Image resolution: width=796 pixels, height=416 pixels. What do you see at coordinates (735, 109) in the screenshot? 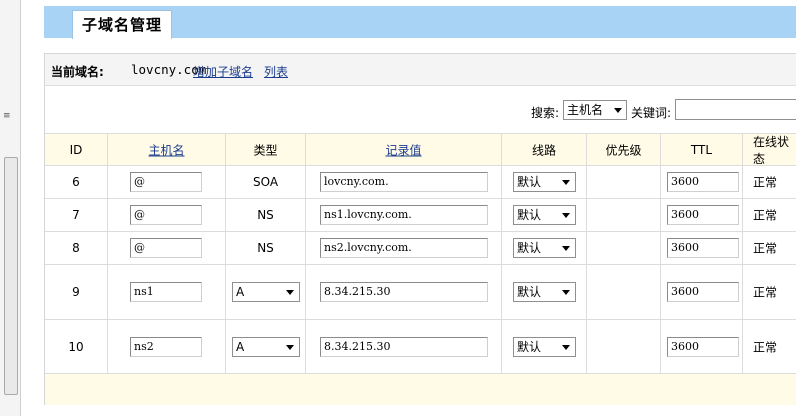
I see `keyword-input` at bounding box center [735, 109].